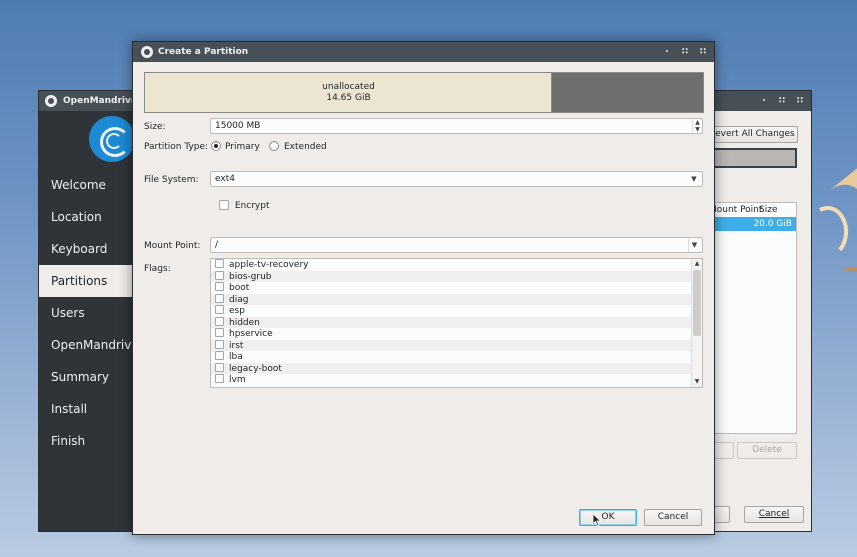  Describe the element at coordinates (456, 126) in the screenshot. I see `size-spinbox: 15000 MB ▲ ▼` at that location.